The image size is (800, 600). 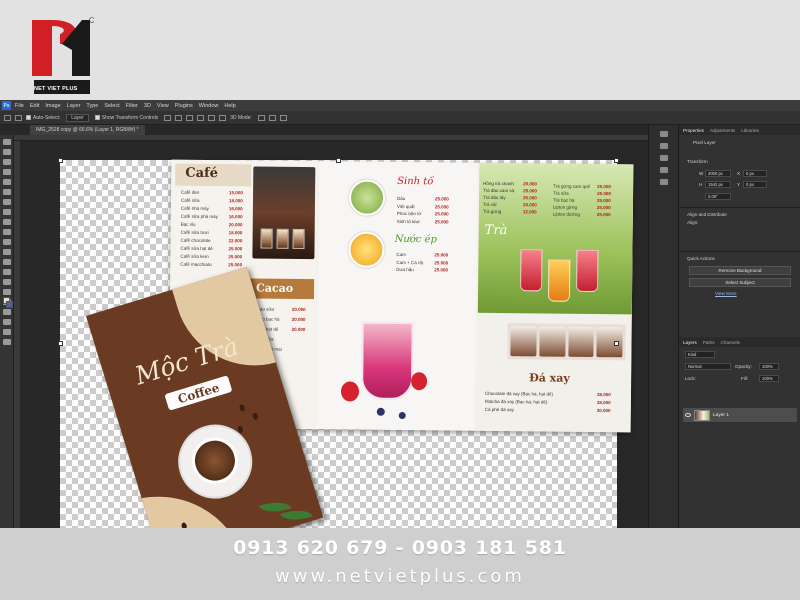 I want to click on tab-channels: Channels, so click(x=730, y=342).